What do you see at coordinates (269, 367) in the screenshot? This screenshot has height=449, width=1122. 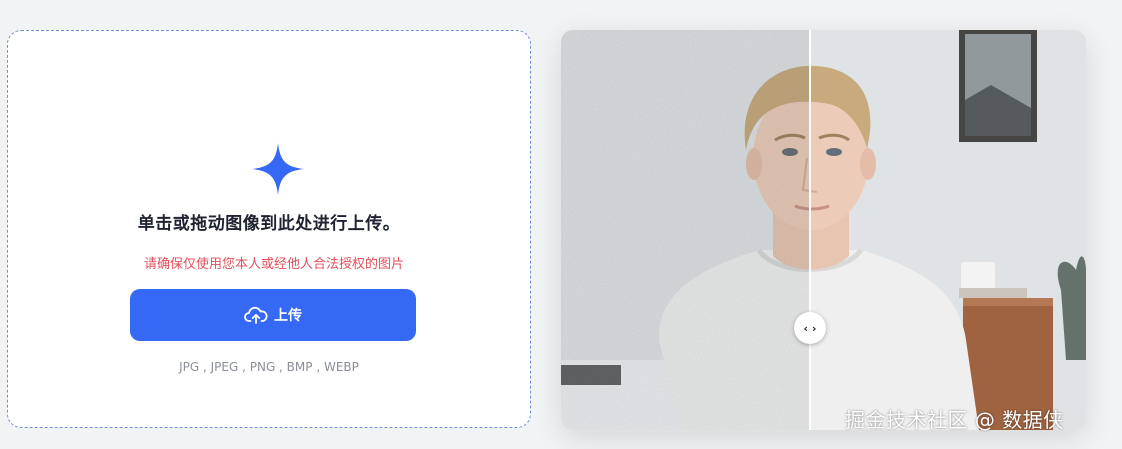 I see `supported-formats: JPG , JPEG , PNG , BMP , WEBP` at bounding box center [269, 367].